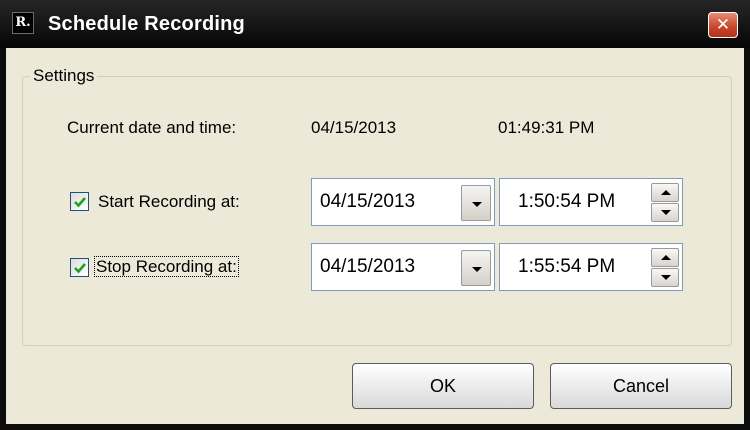 This screenshot has height=430, width=750. I want to click on current-datetime-label: Current date and time:, so click(152, 127).